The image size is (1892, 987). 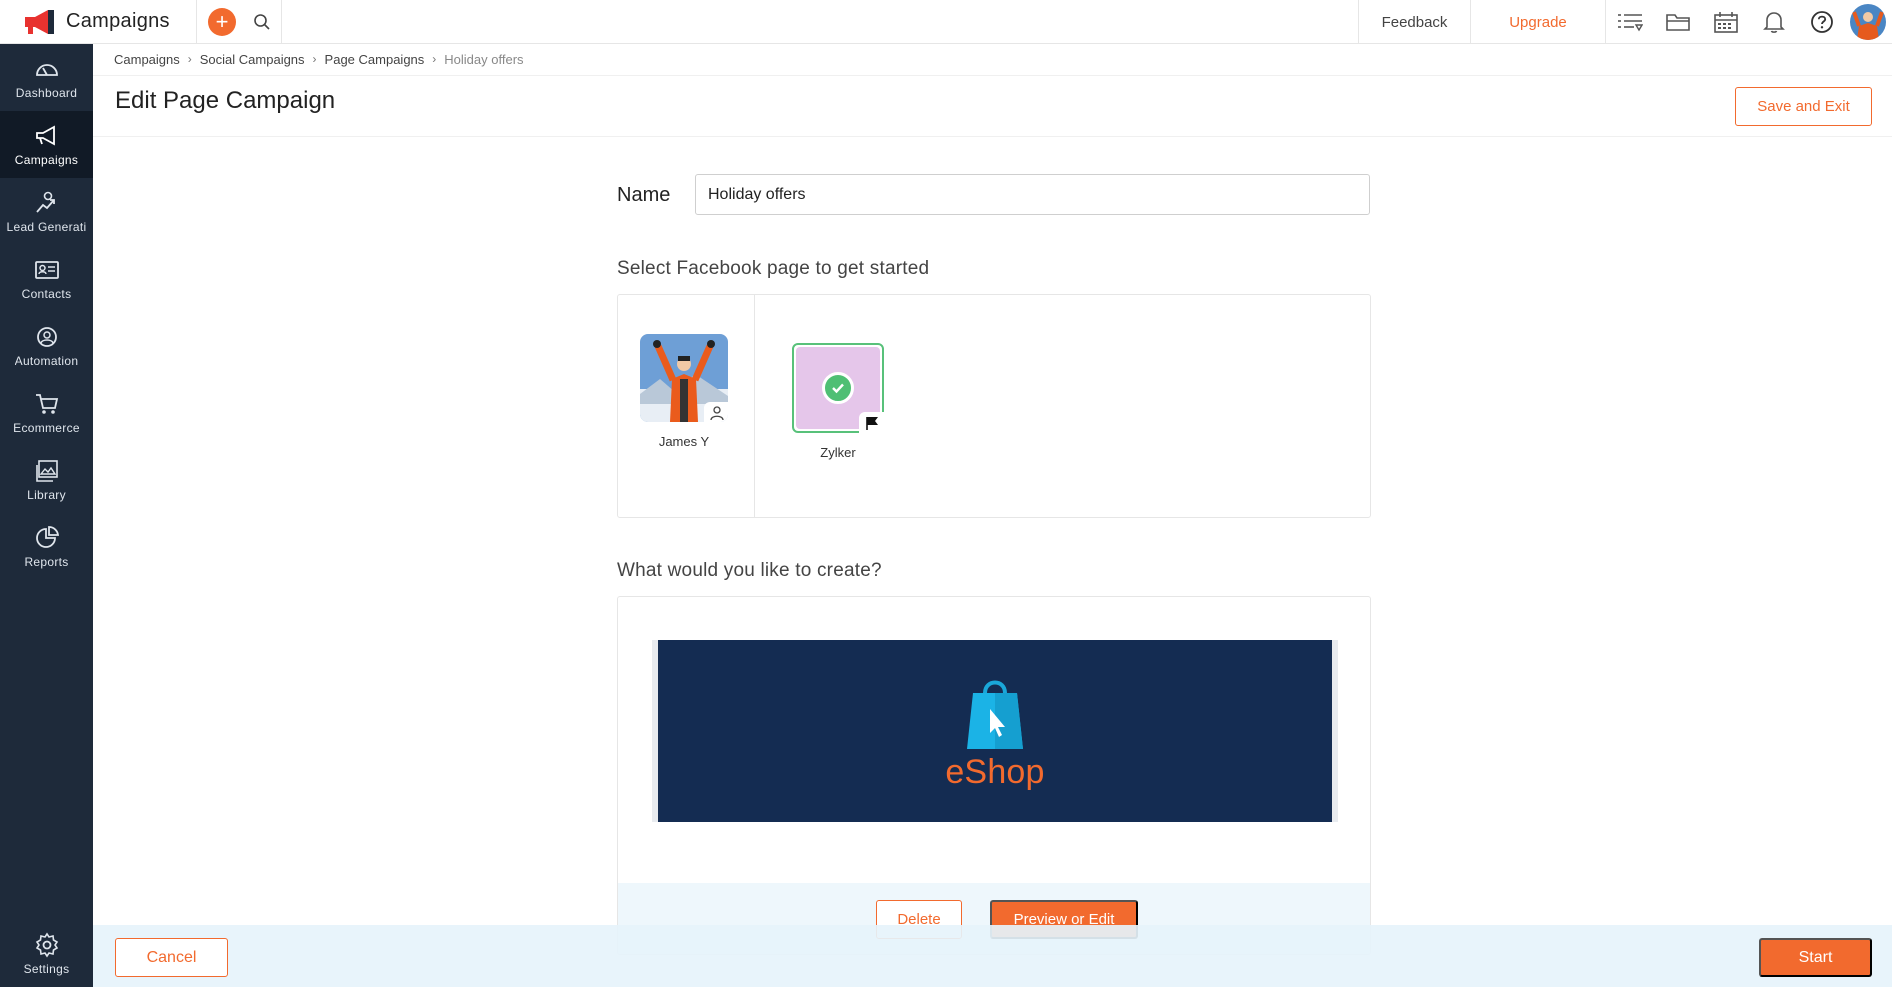 What do you see at coordinates (644, 195) in the screenshot?
I see `name-label: Name` at bounding box center [644, 195].